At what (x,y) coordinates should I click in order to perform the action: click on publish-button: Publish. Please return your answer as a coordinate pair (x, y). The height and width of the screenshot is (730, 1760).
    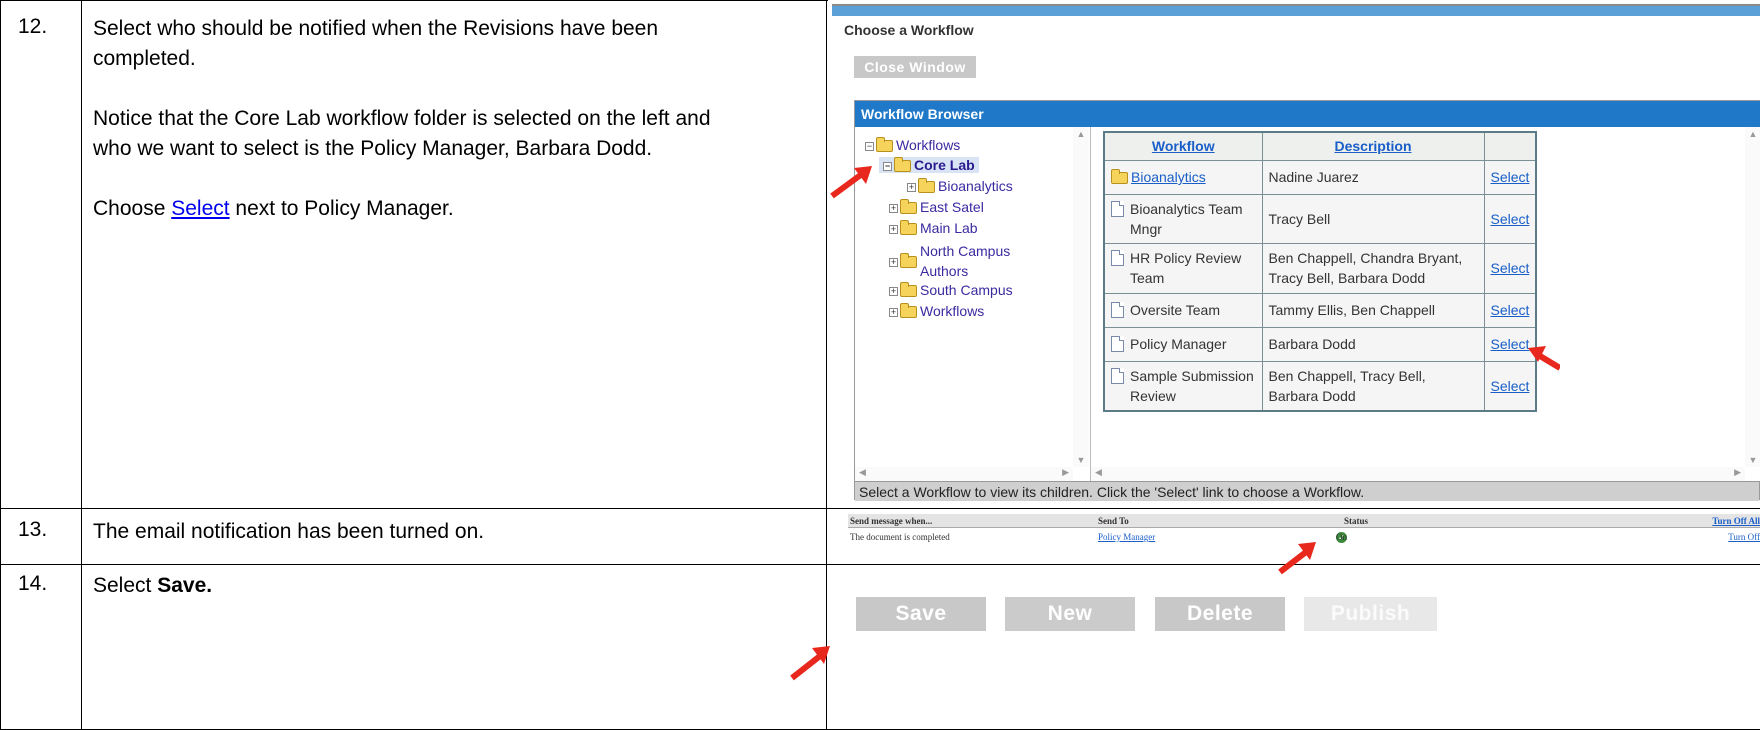
    Looking at the image, I should click on (1370, 614).